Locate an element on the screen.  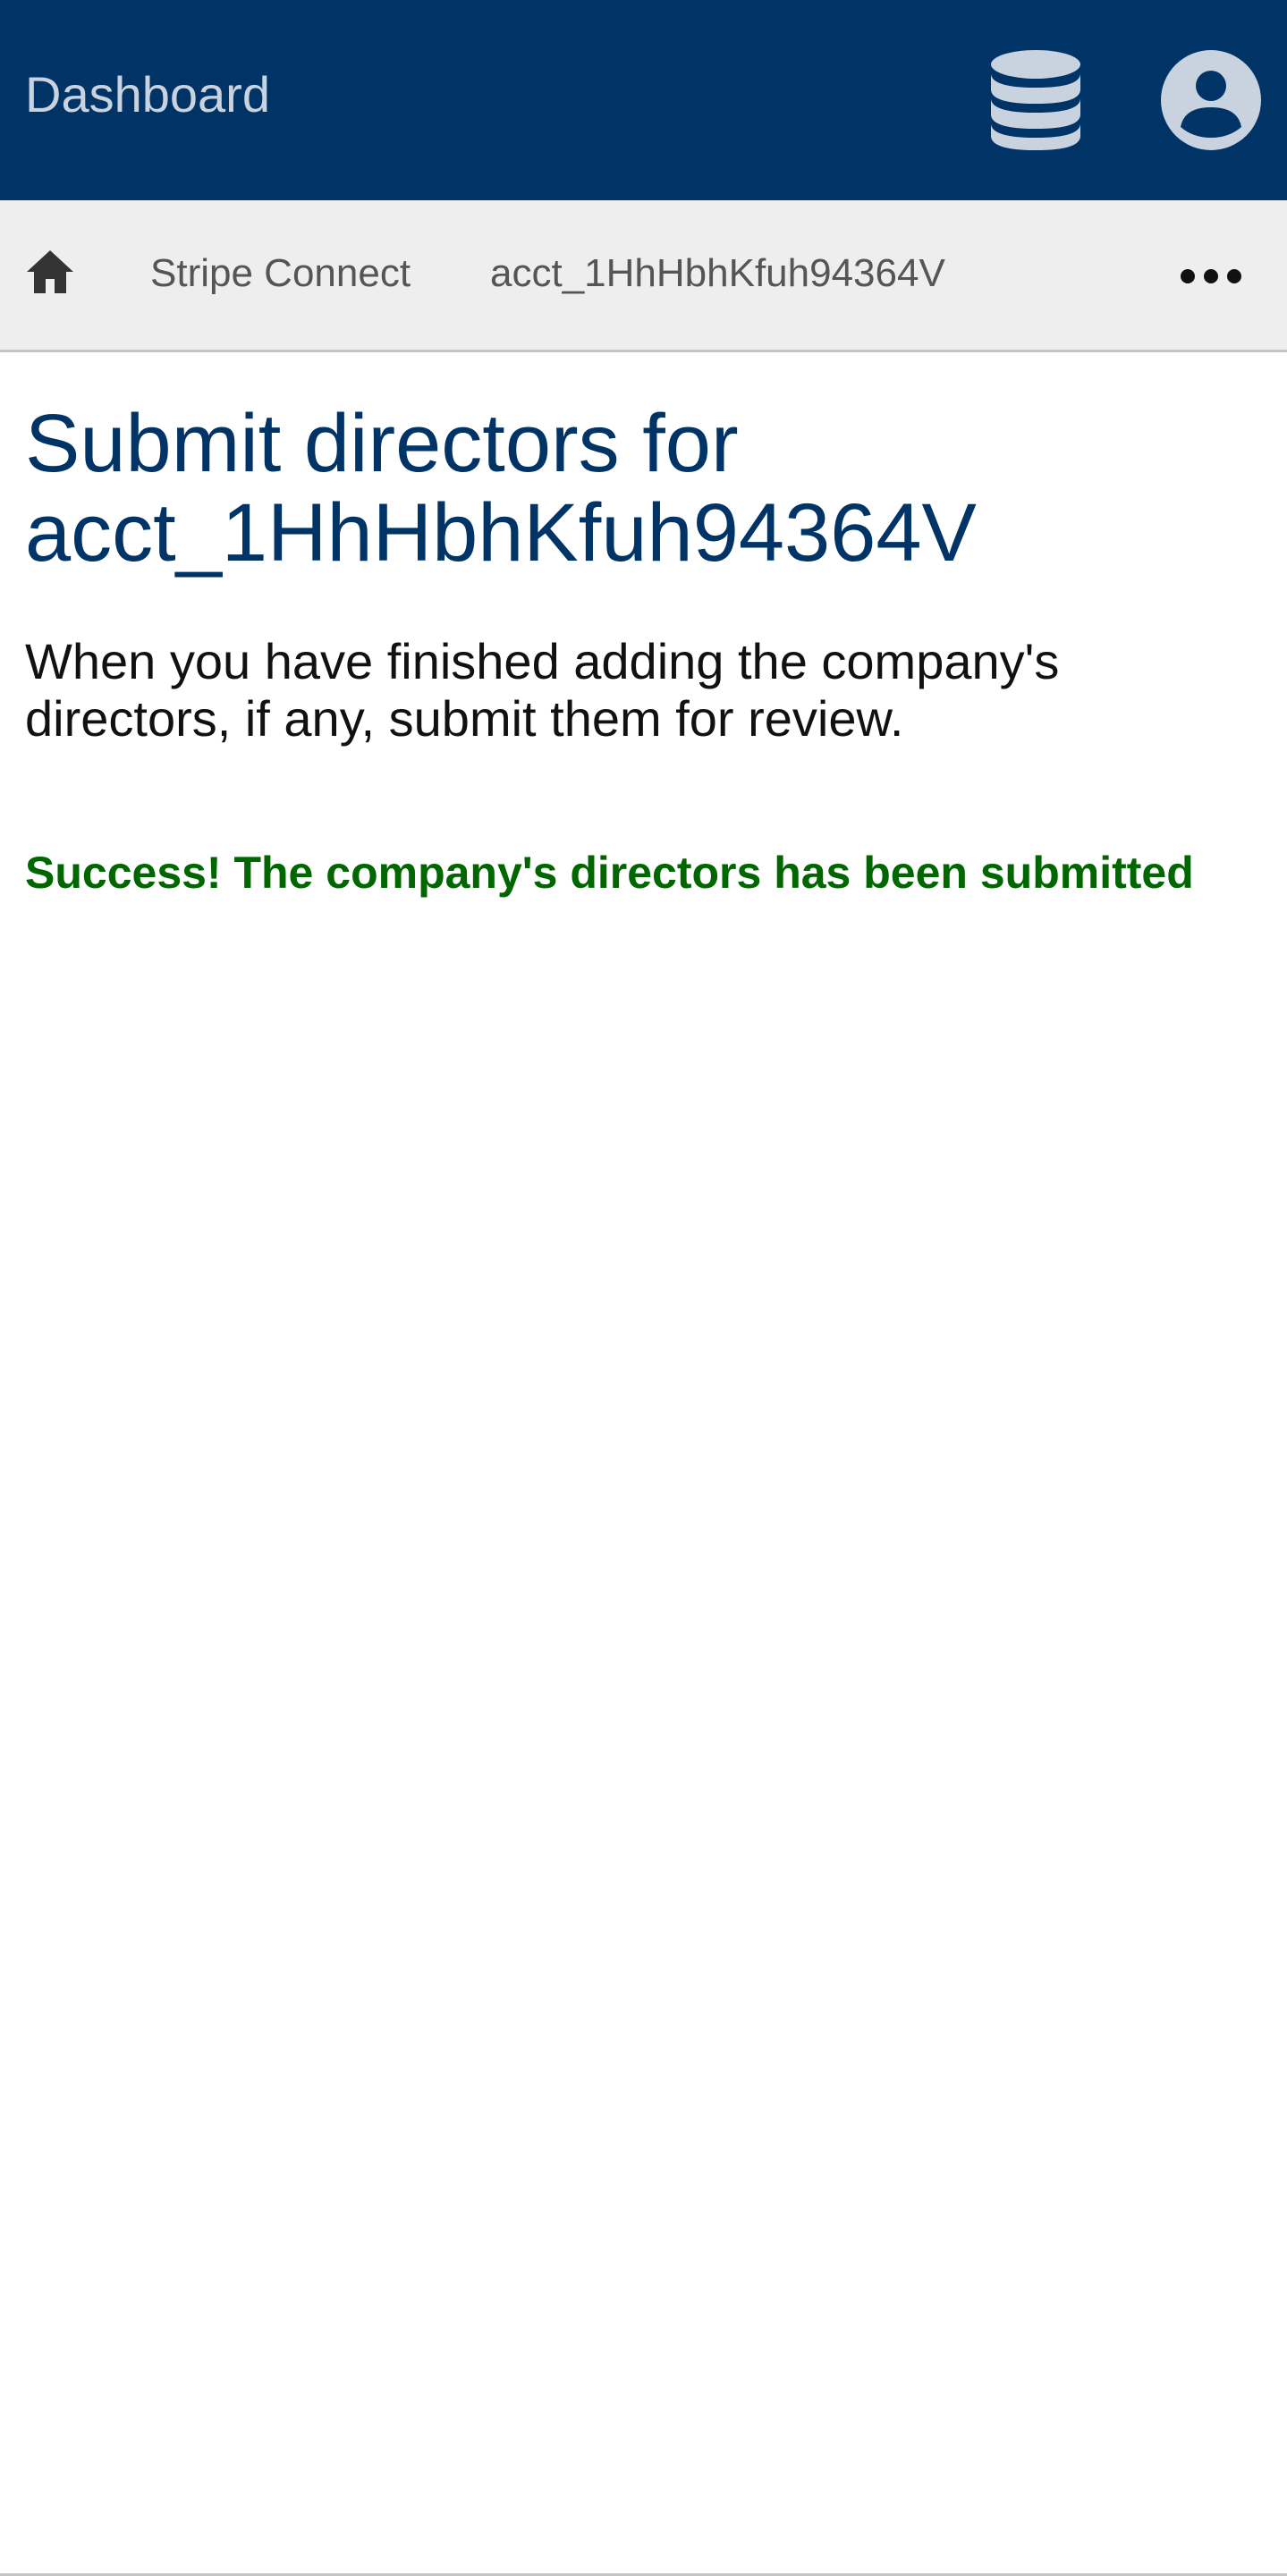
breadcrumb-stripe-connect: Stripe Connect is located at coordinates (280, 273).